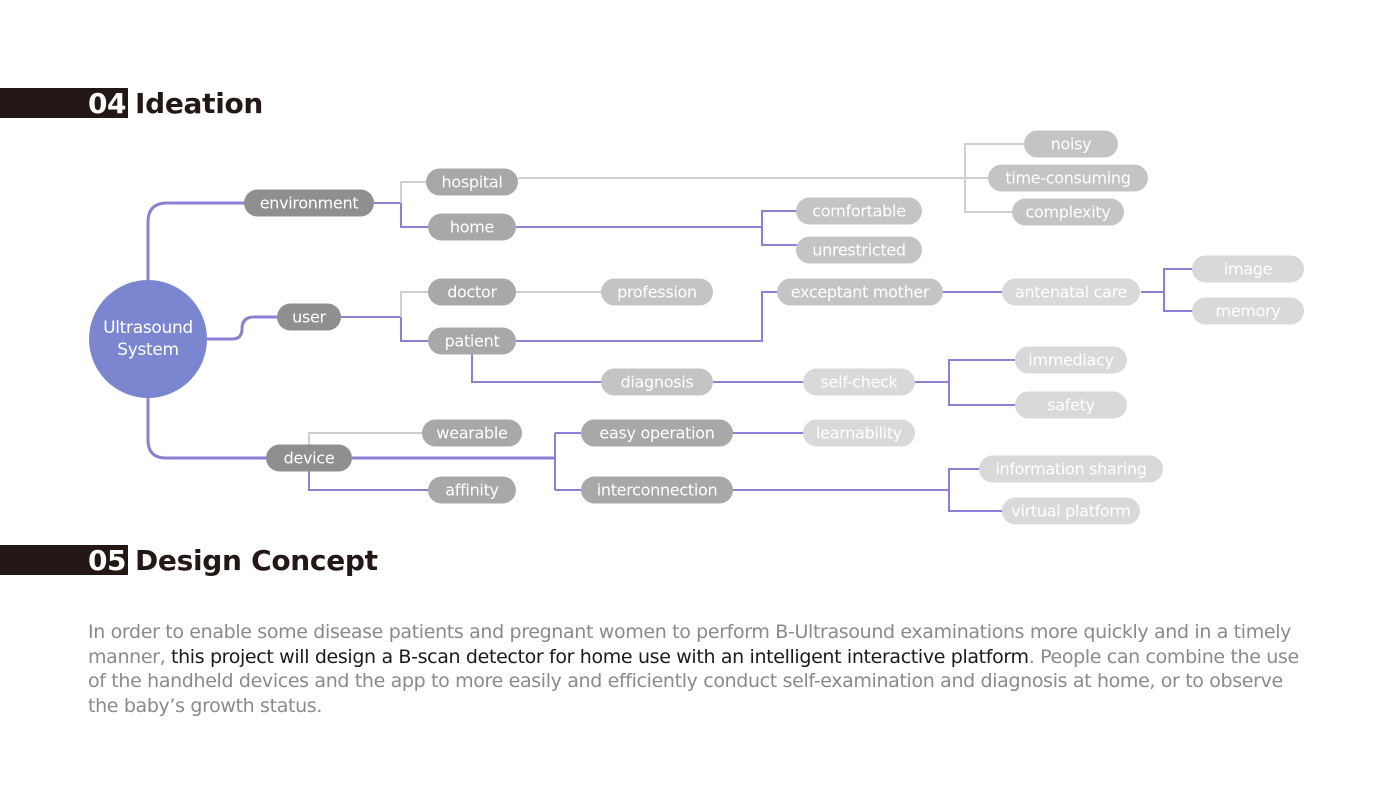  What do you see at coordinates (195, 241) in the screenshot?
I see `connector-root-environment` at bounding box center [195, 241].